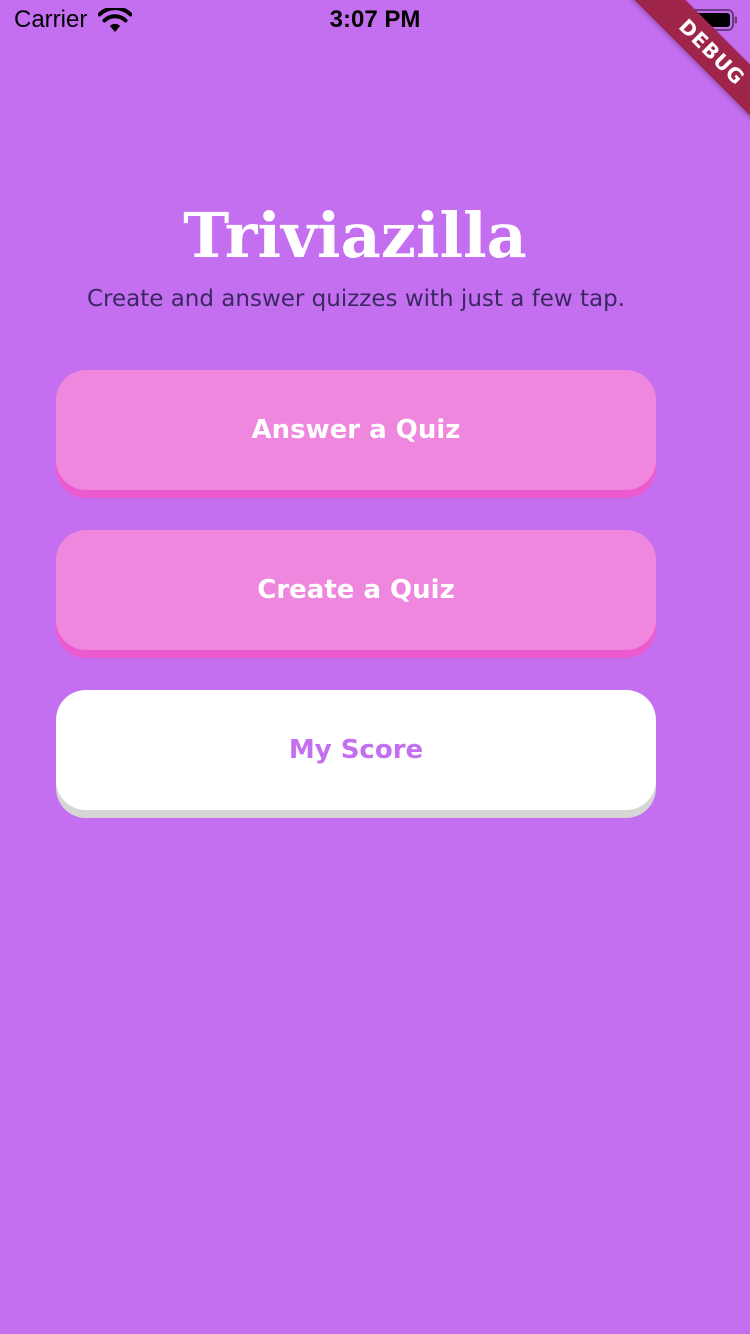  I want to click on answer-quiz-button: Answer a Quiz, so click(356, 430).